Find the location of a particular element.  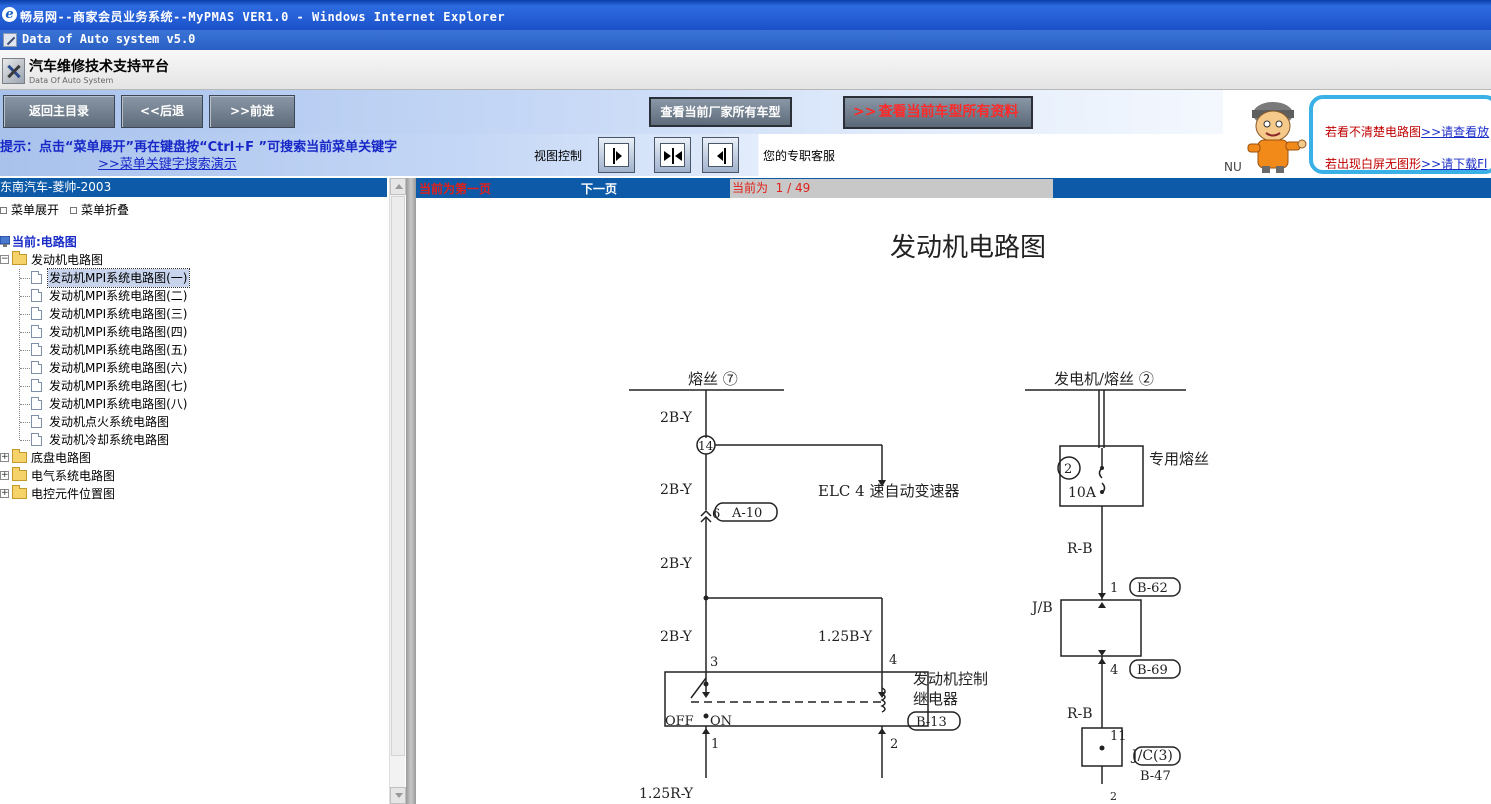

joint-connector-label: J/C(3) is located at coordinates (1151, 756).